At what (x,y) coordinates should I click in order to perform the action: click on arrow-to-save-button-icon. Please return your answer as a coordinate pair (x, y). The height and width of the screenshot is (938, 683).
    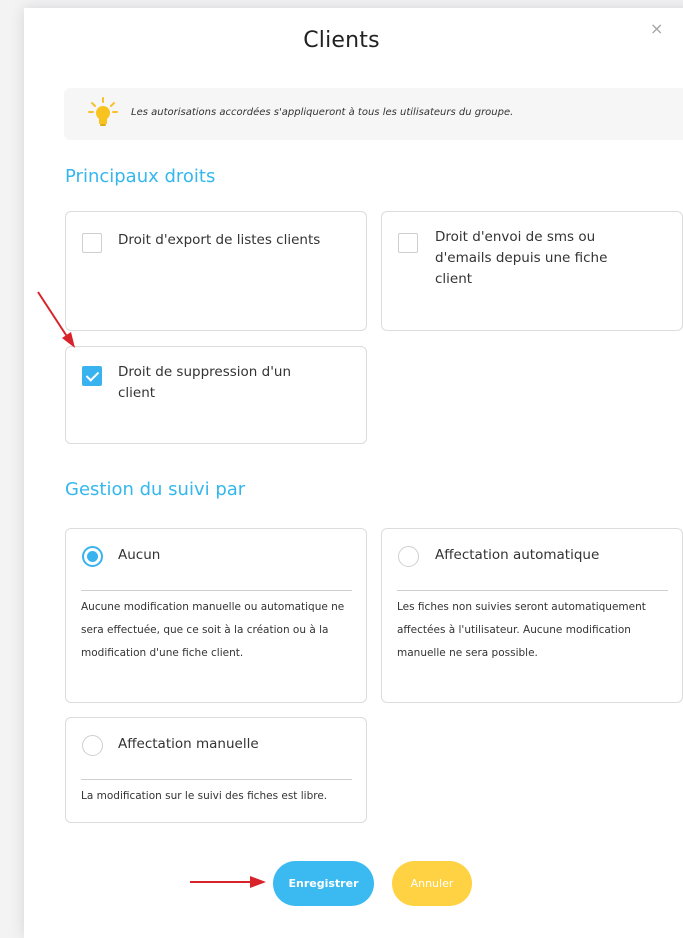
    Looking at the image, I should click on (228, 882).